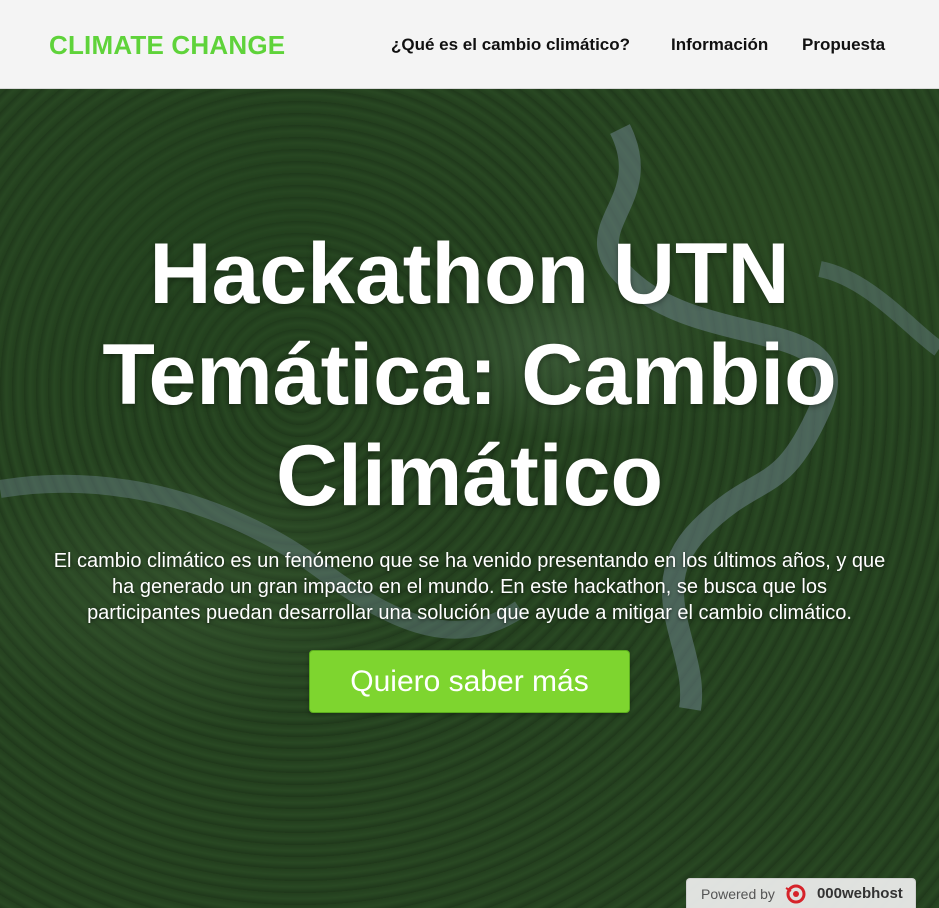  What do you see at coordinates (719, 45) in the screenshot?
I see `nav-link-informacion: Información` at bounding box center [719, 45].